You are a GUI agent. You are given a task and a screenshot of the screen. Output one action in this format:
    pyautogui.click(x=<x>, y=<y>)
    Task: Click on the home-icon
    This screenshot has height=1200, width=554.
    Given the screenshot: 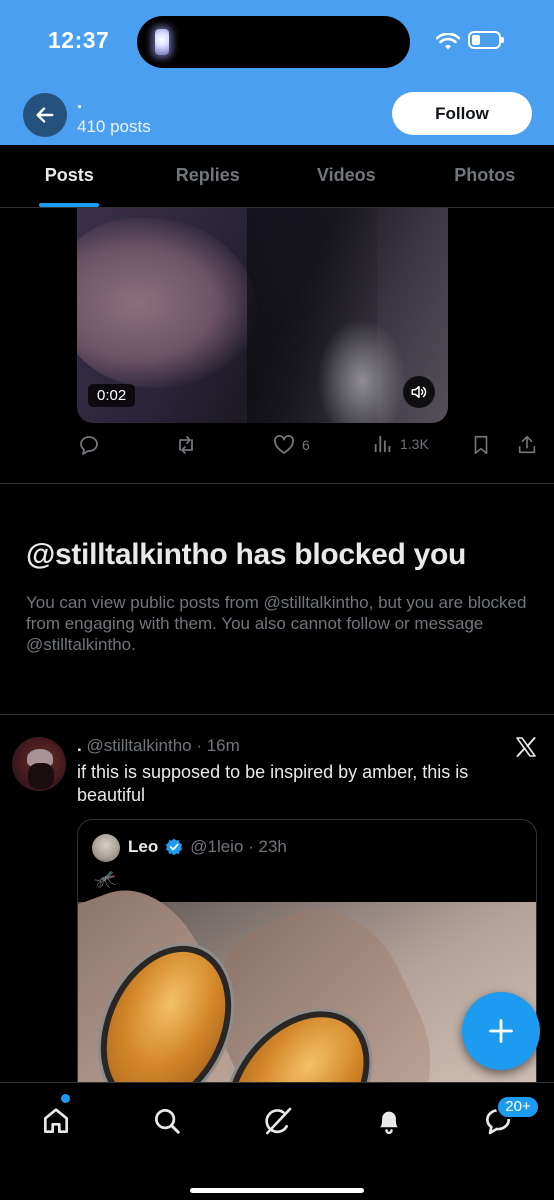 What is the action you would take?
    pyautogui.click(x=56, y=1120)
    